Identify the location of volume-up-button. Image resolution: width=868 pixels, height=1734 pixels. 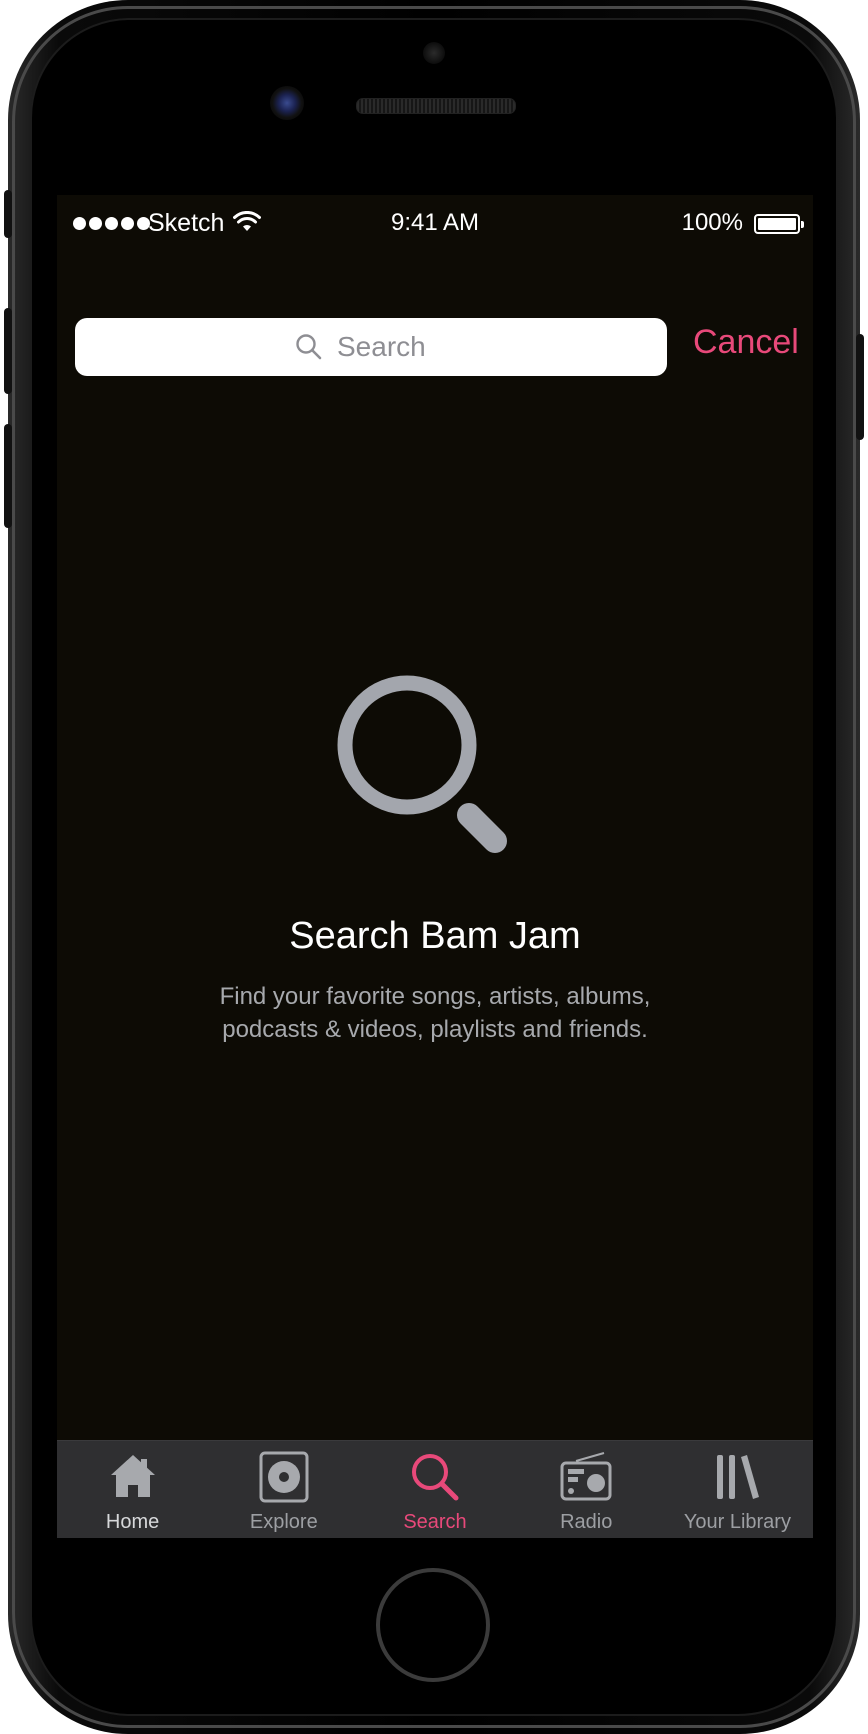
(8, 351).